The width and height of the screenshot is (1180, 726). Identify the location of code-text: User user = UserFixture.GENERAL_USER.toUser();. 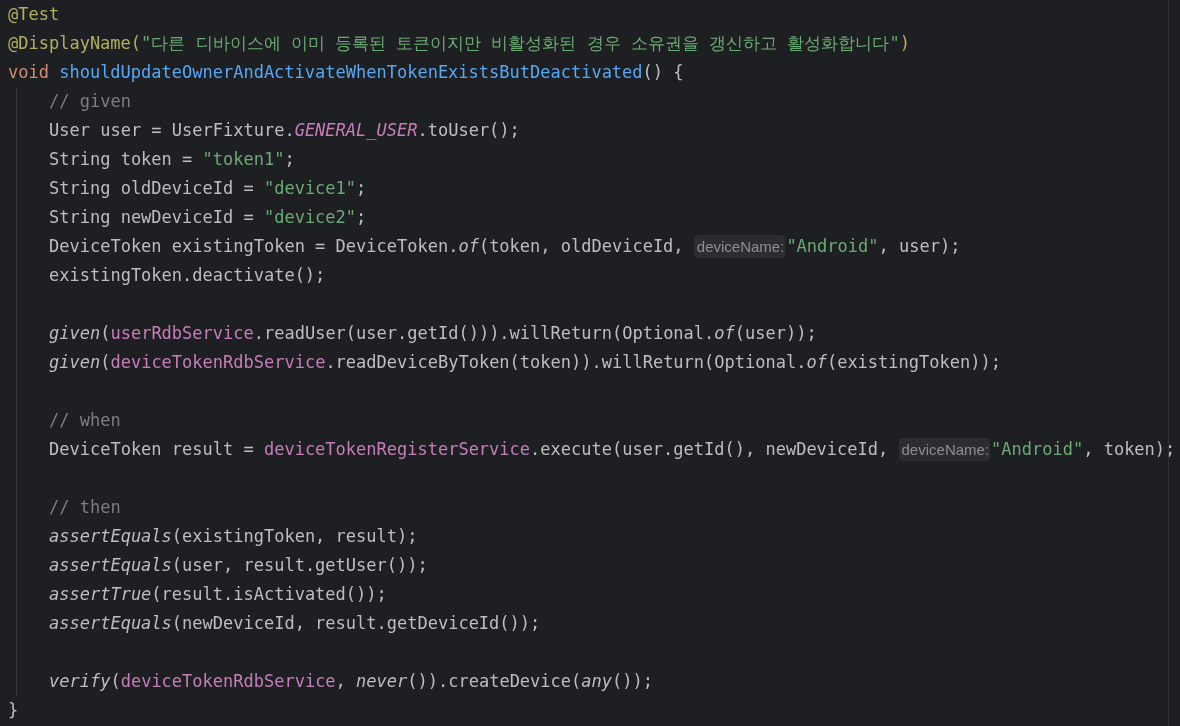
(284, 130).